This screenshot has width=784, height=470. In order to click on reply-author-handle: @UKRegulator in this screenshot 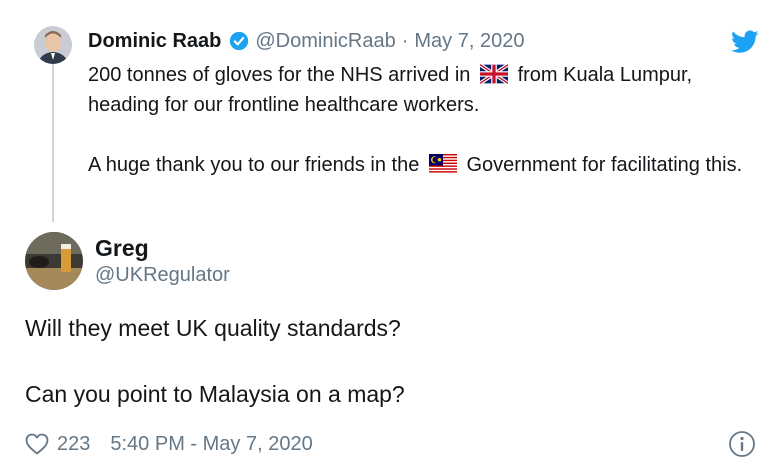, I will do `click(162, 275)`.